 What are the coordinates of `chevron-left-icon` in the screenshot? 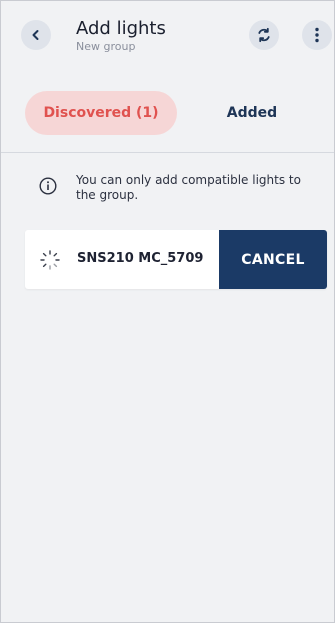 It's located at (35, 35).